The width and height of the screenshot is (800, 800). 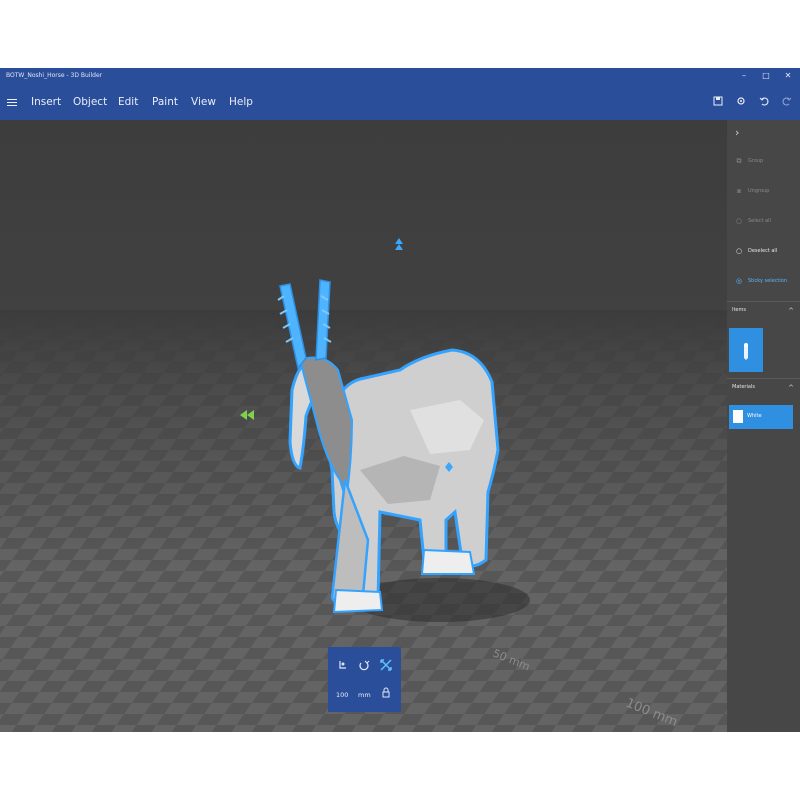 I want to click on save-icon, so click(x=718, y=103).